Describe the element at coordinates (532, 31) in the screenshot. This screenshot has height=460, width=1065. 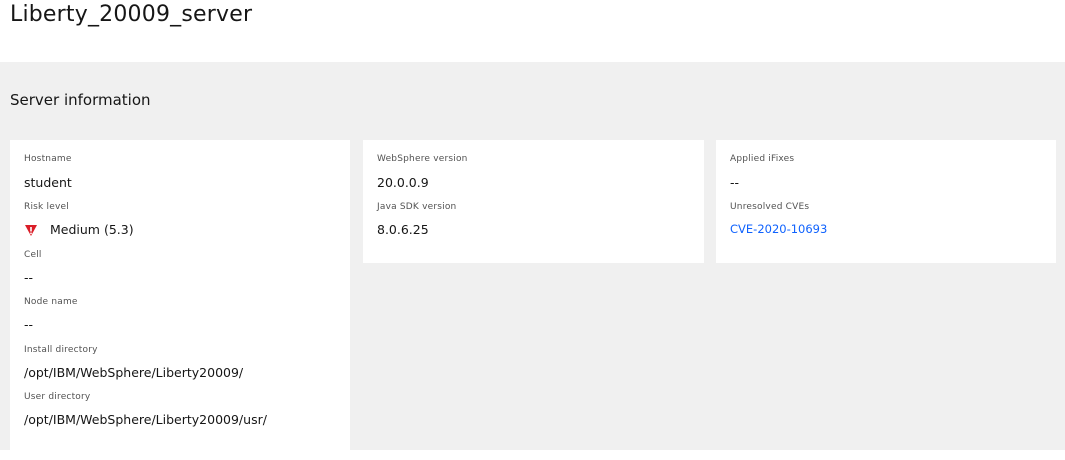
I see `page-header: Liberty_20009_server` at that location.